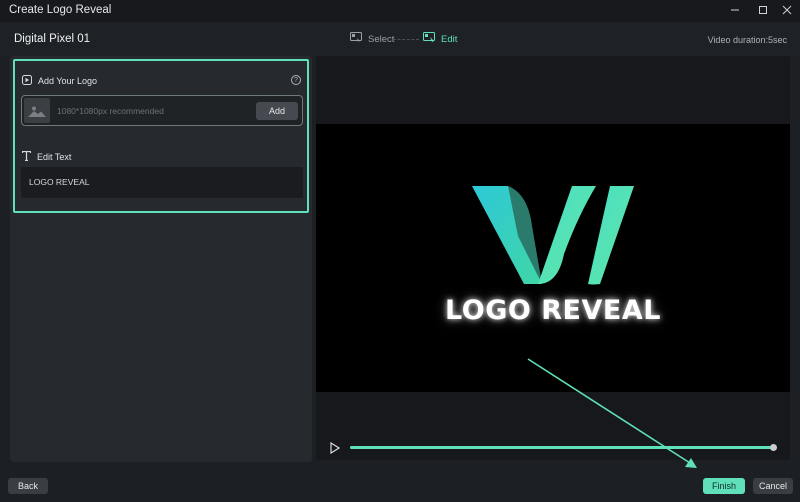 This screenshot has height=502, width=800. Describe the element at coordinates (52, 39) in the screenshot. I see `template-name: Digital Pixel 01` at that location.